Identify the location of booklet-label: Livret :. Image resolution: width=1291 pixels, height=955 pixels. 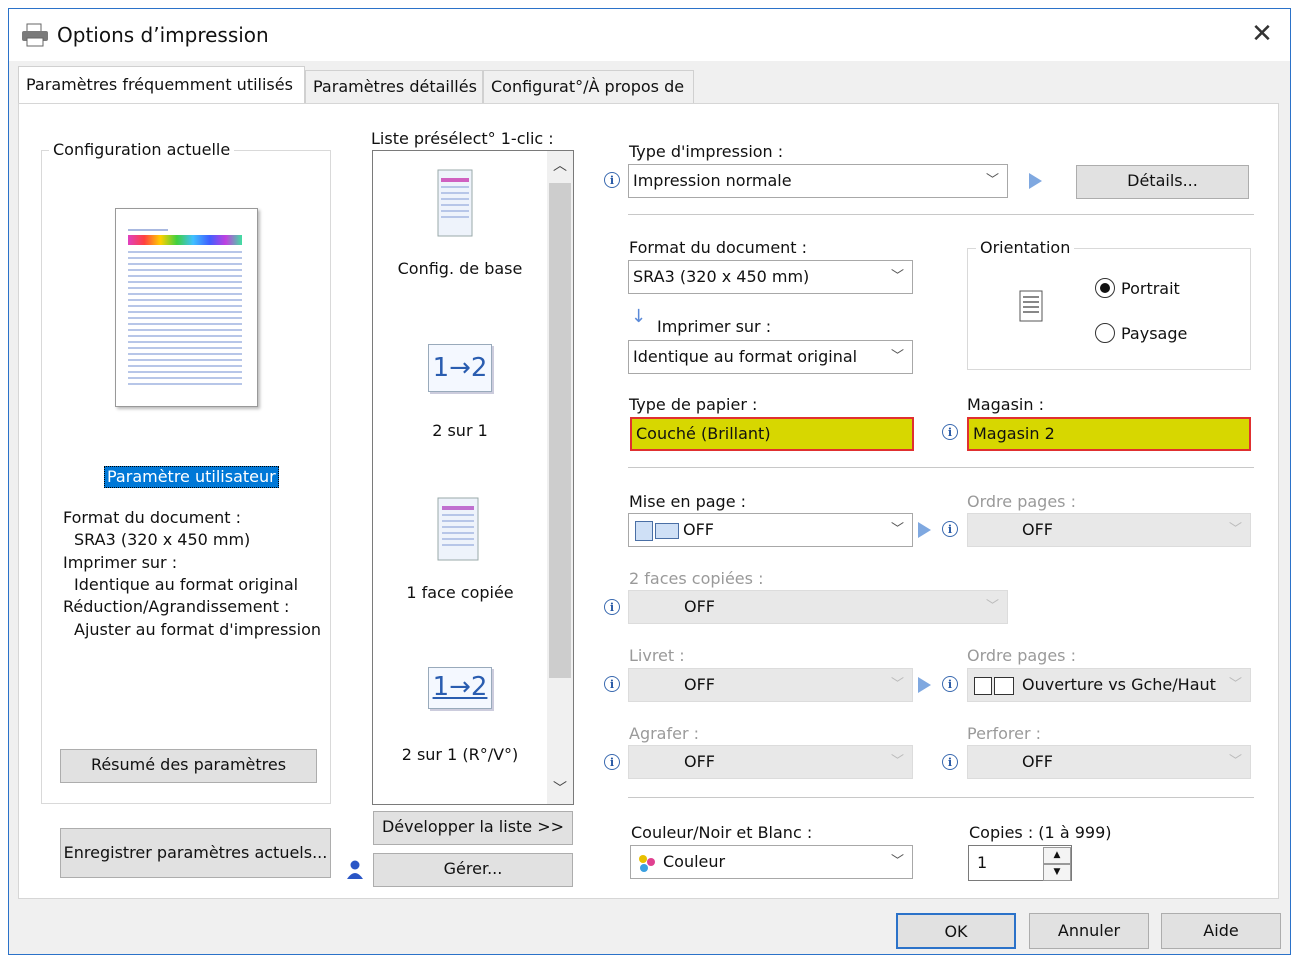
(657, 655).